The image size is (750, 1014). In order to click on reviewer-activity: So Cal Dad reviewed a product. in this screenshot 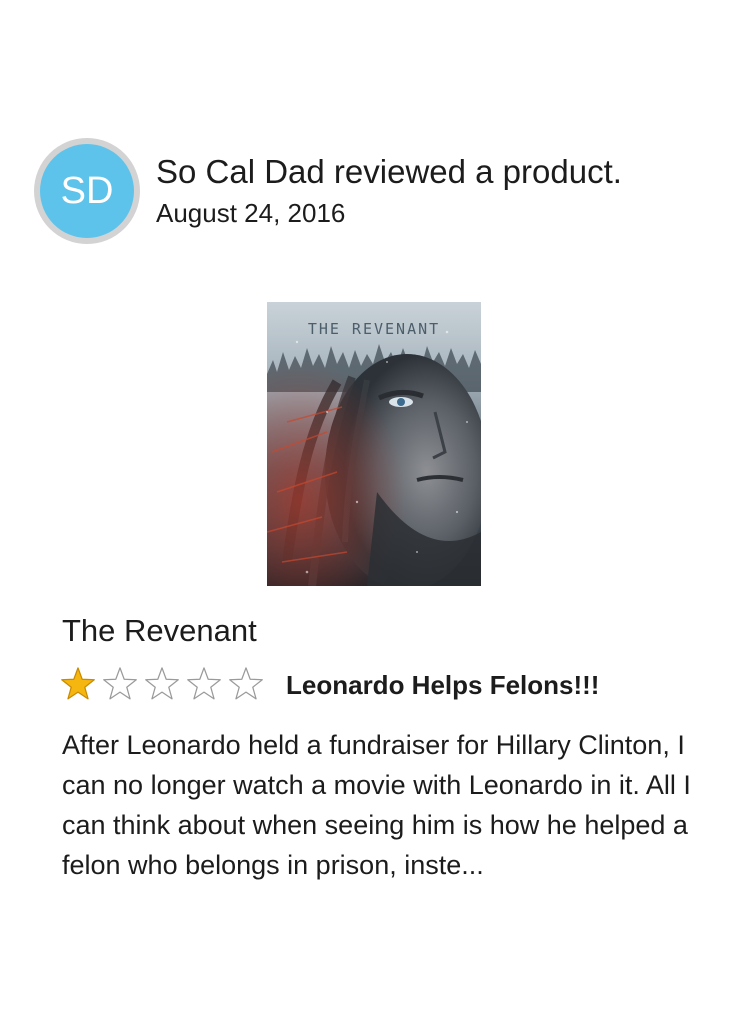, I will do `click(389, 172)`.